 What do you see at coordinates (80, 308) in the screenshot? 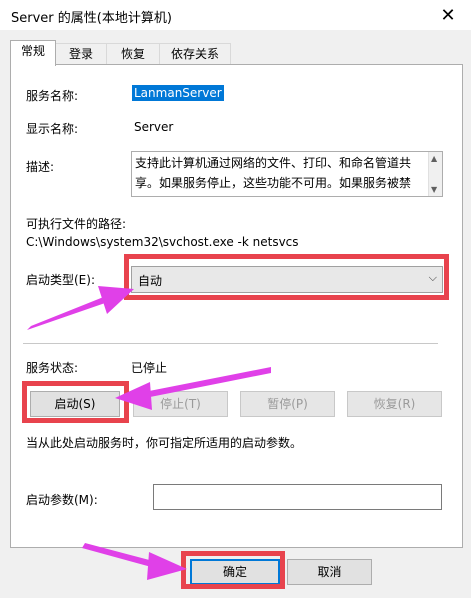
I see `arrow-to-startup-type` at bounding box center [80, 308].